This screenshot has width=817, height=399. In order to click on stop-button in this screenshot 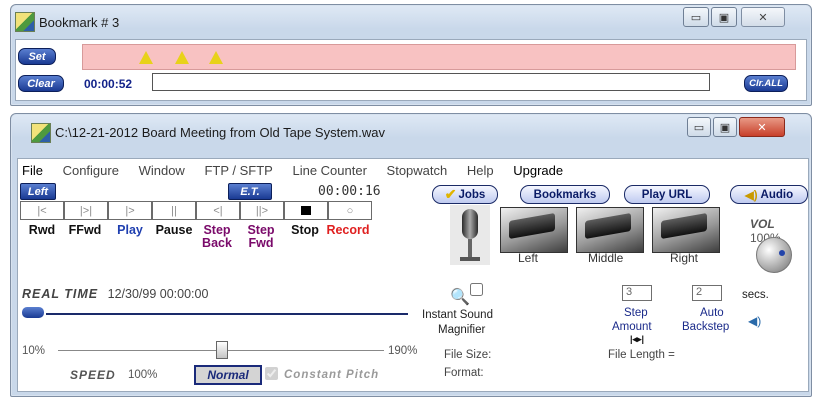, I will do `click(306, 210)`.